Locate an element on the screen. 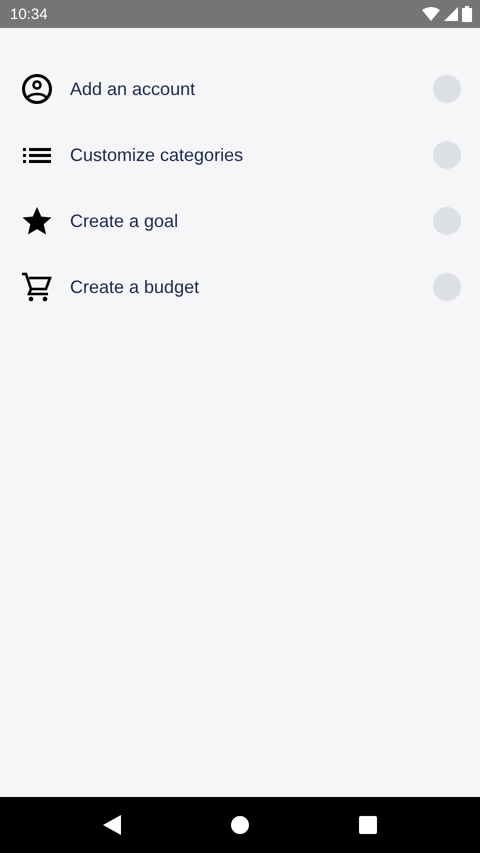 The width and height of the screenshot is (480, 853). cart-icon is located at coordinates (37, 287).